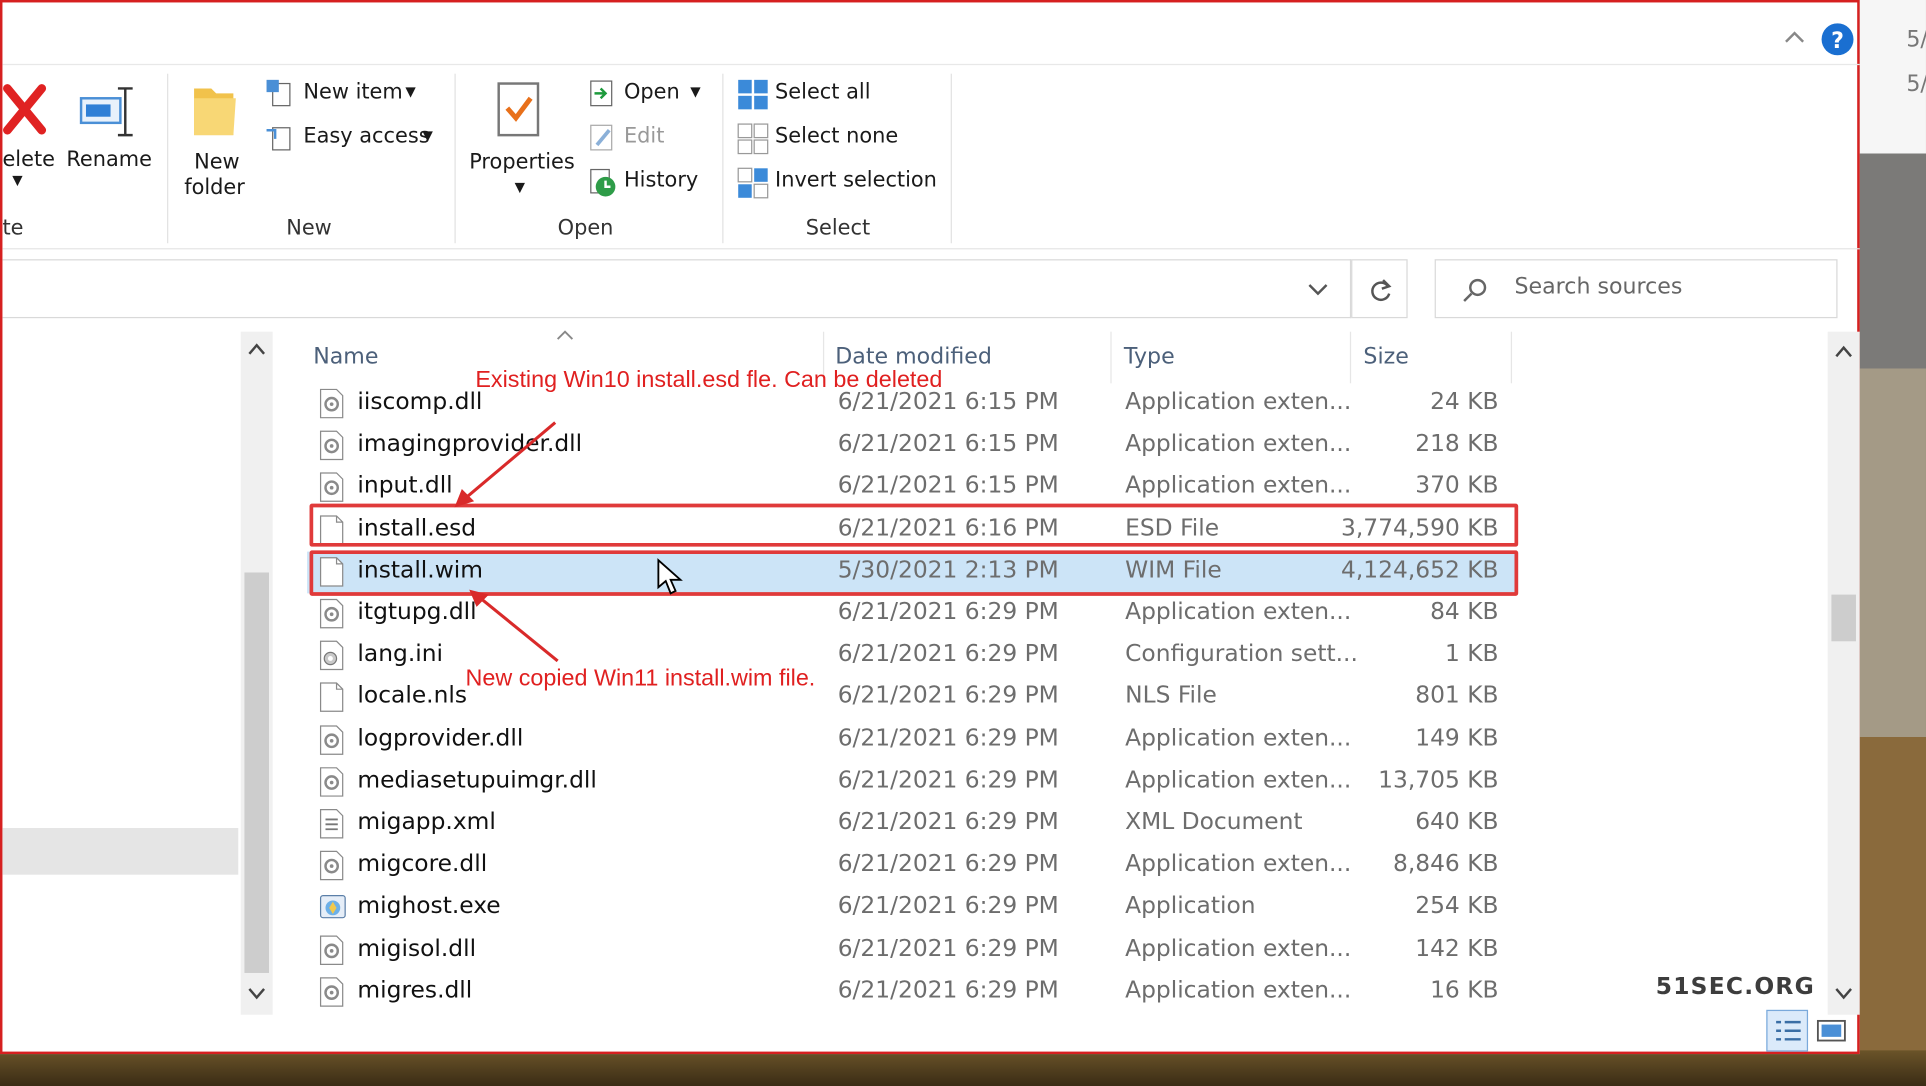 The image size is (1926, 1086). I want to click on invert-selection-button: Invert selection, so click(841, 183).